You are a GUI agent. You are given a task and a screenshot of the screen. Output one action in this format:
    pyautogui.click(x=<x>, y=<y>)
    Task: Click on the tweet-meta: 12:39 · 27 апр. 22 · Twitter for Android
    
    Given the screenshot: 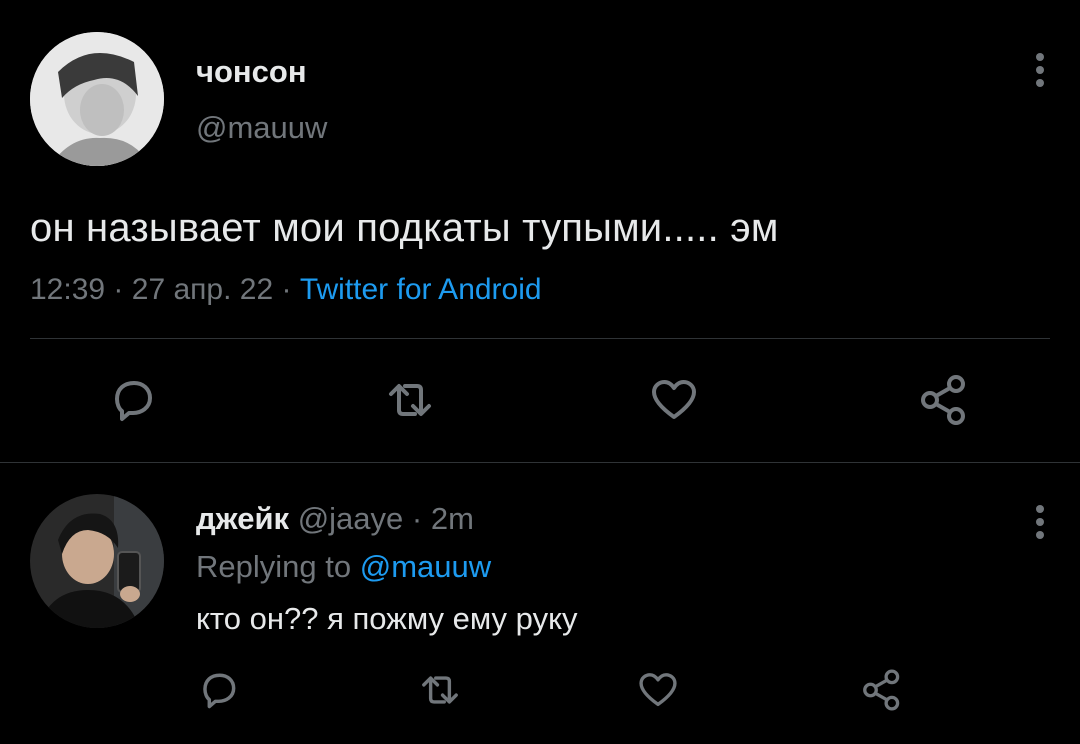 What is the action you would take?
    pyautogui.click(x=286, y=290)
    